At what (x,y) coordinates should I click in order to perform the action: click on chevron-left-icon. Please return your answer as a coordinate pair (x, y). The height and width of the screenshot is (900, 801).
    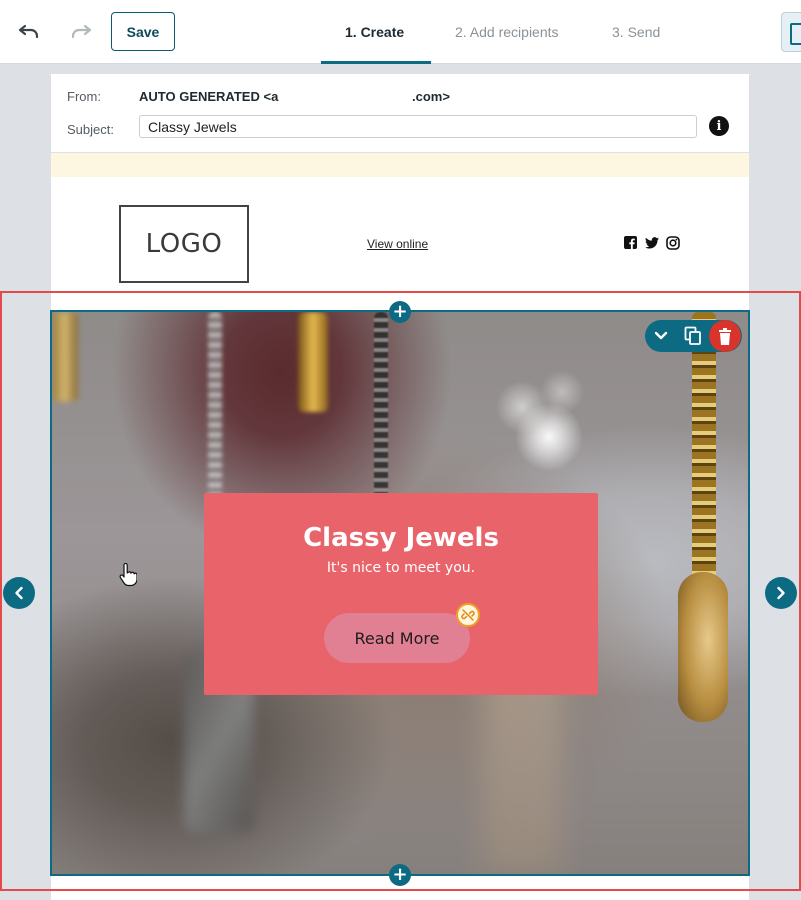
    Looking at the image, I should click on (19, 593).